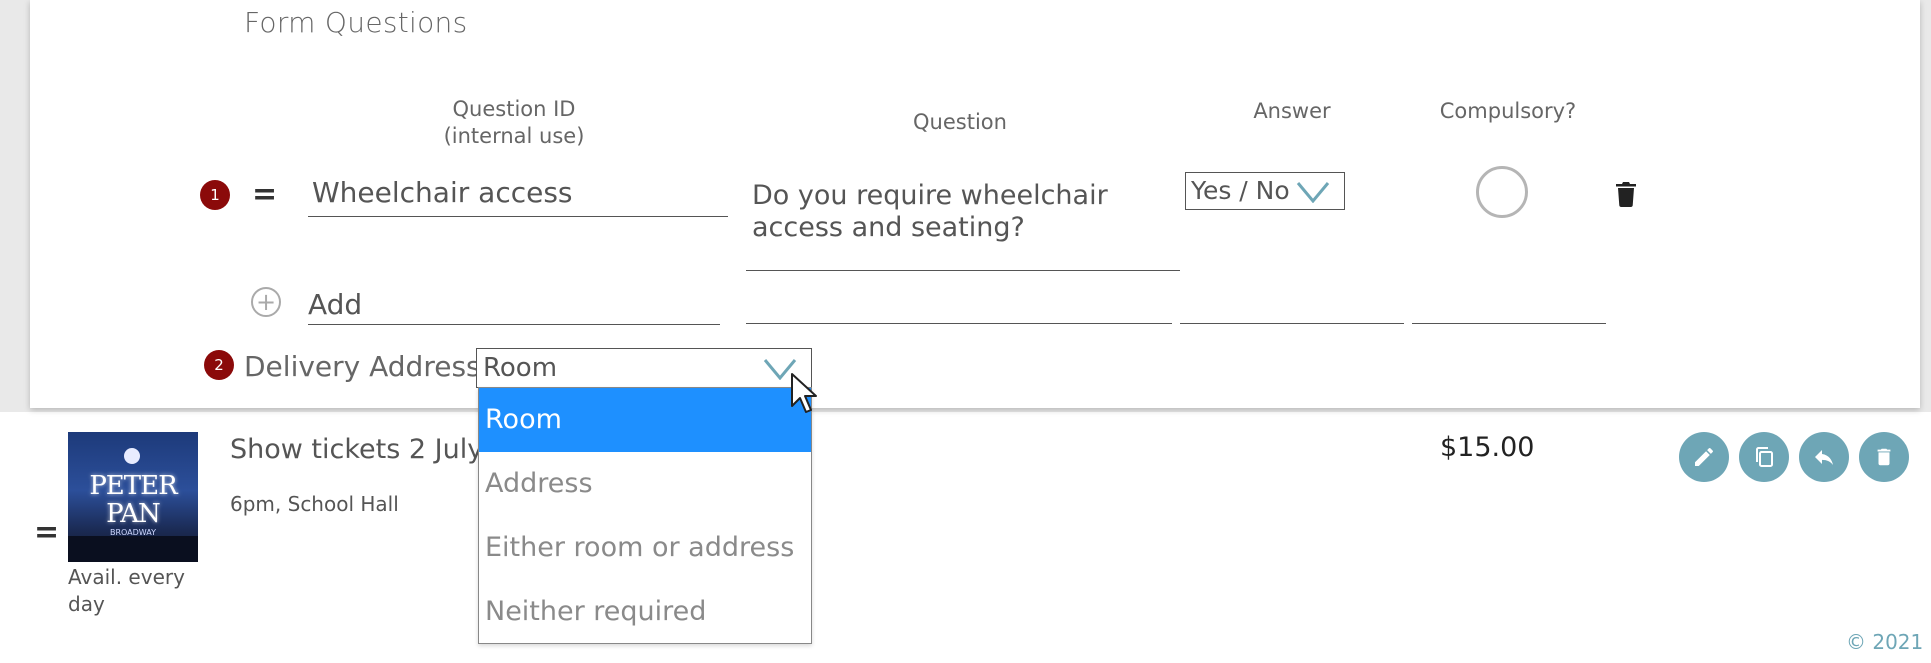 The height and width of the screenshot is (663, 1931). What do you see at coordinates (215, 195) in the screenshot?
I see `question-number-badge: 1` at bounding box center [215, 195].